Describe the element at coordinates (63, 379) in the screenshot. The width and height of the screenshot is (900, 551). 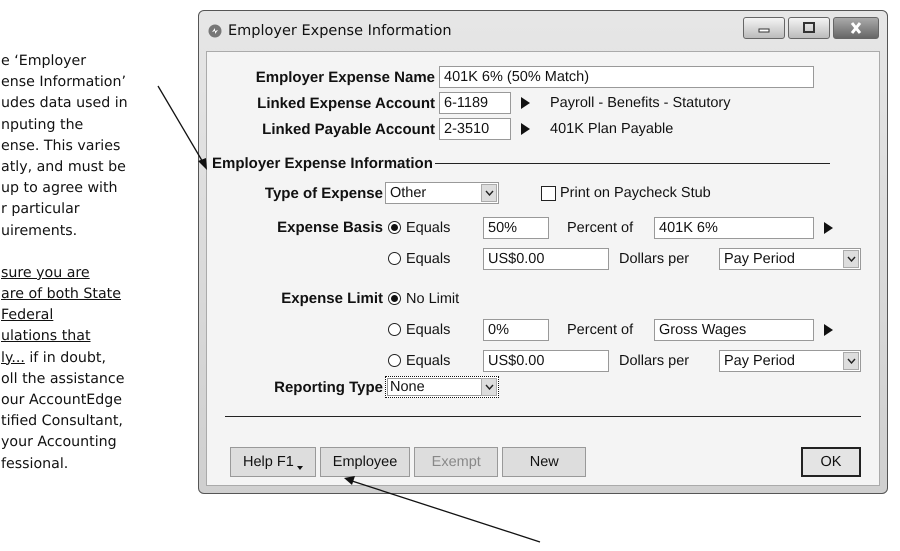
I see `annotation-text: oll the assistance` at that location.